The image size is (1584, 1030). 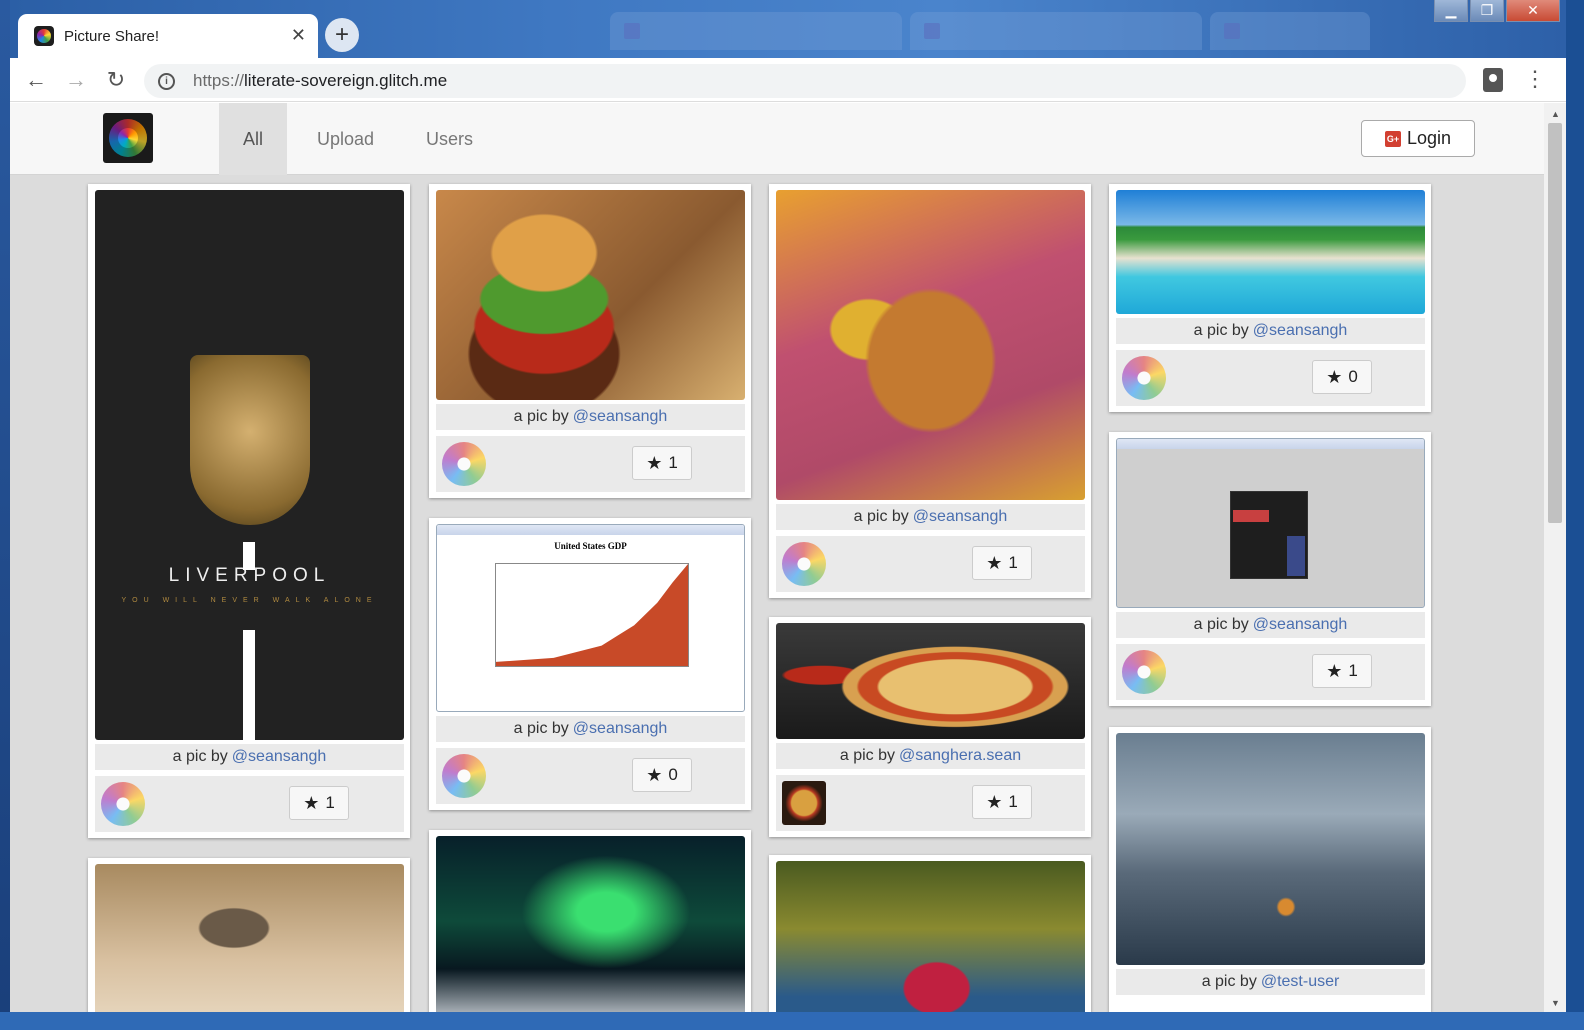 What do you see at coordinates (590, 618) in the screenshot?
I see `picture-image: United States GDP` at bounding box center [590, 618].